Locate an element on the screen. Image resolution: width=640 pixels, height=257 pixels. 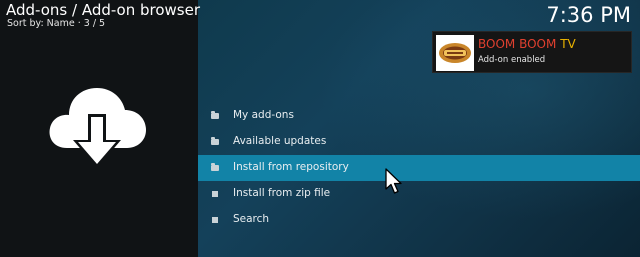
menu-item-label: Search is located at coordinates (251, 219).